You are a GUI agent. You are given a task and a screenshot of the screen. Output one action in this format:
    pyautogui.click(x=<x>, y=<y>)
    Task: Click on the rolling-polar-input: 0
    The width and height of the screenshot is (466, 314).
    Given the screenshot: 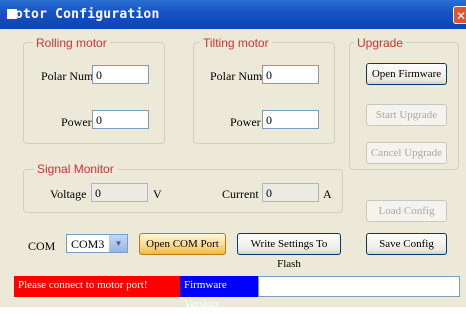 What is the action you would take?
    pyautogui.click(x=120, y=74)
    